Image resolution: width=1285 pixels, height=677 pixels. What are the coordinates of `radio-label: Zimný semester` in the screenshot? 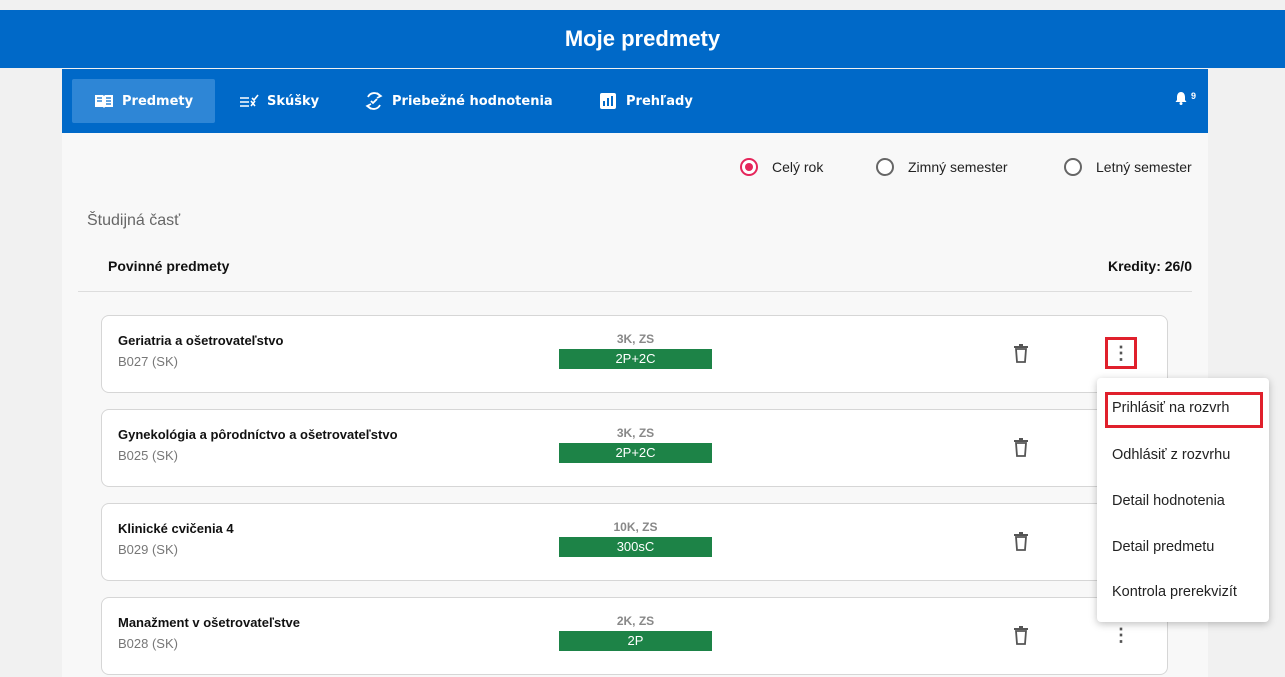 It's located at (958, 167).